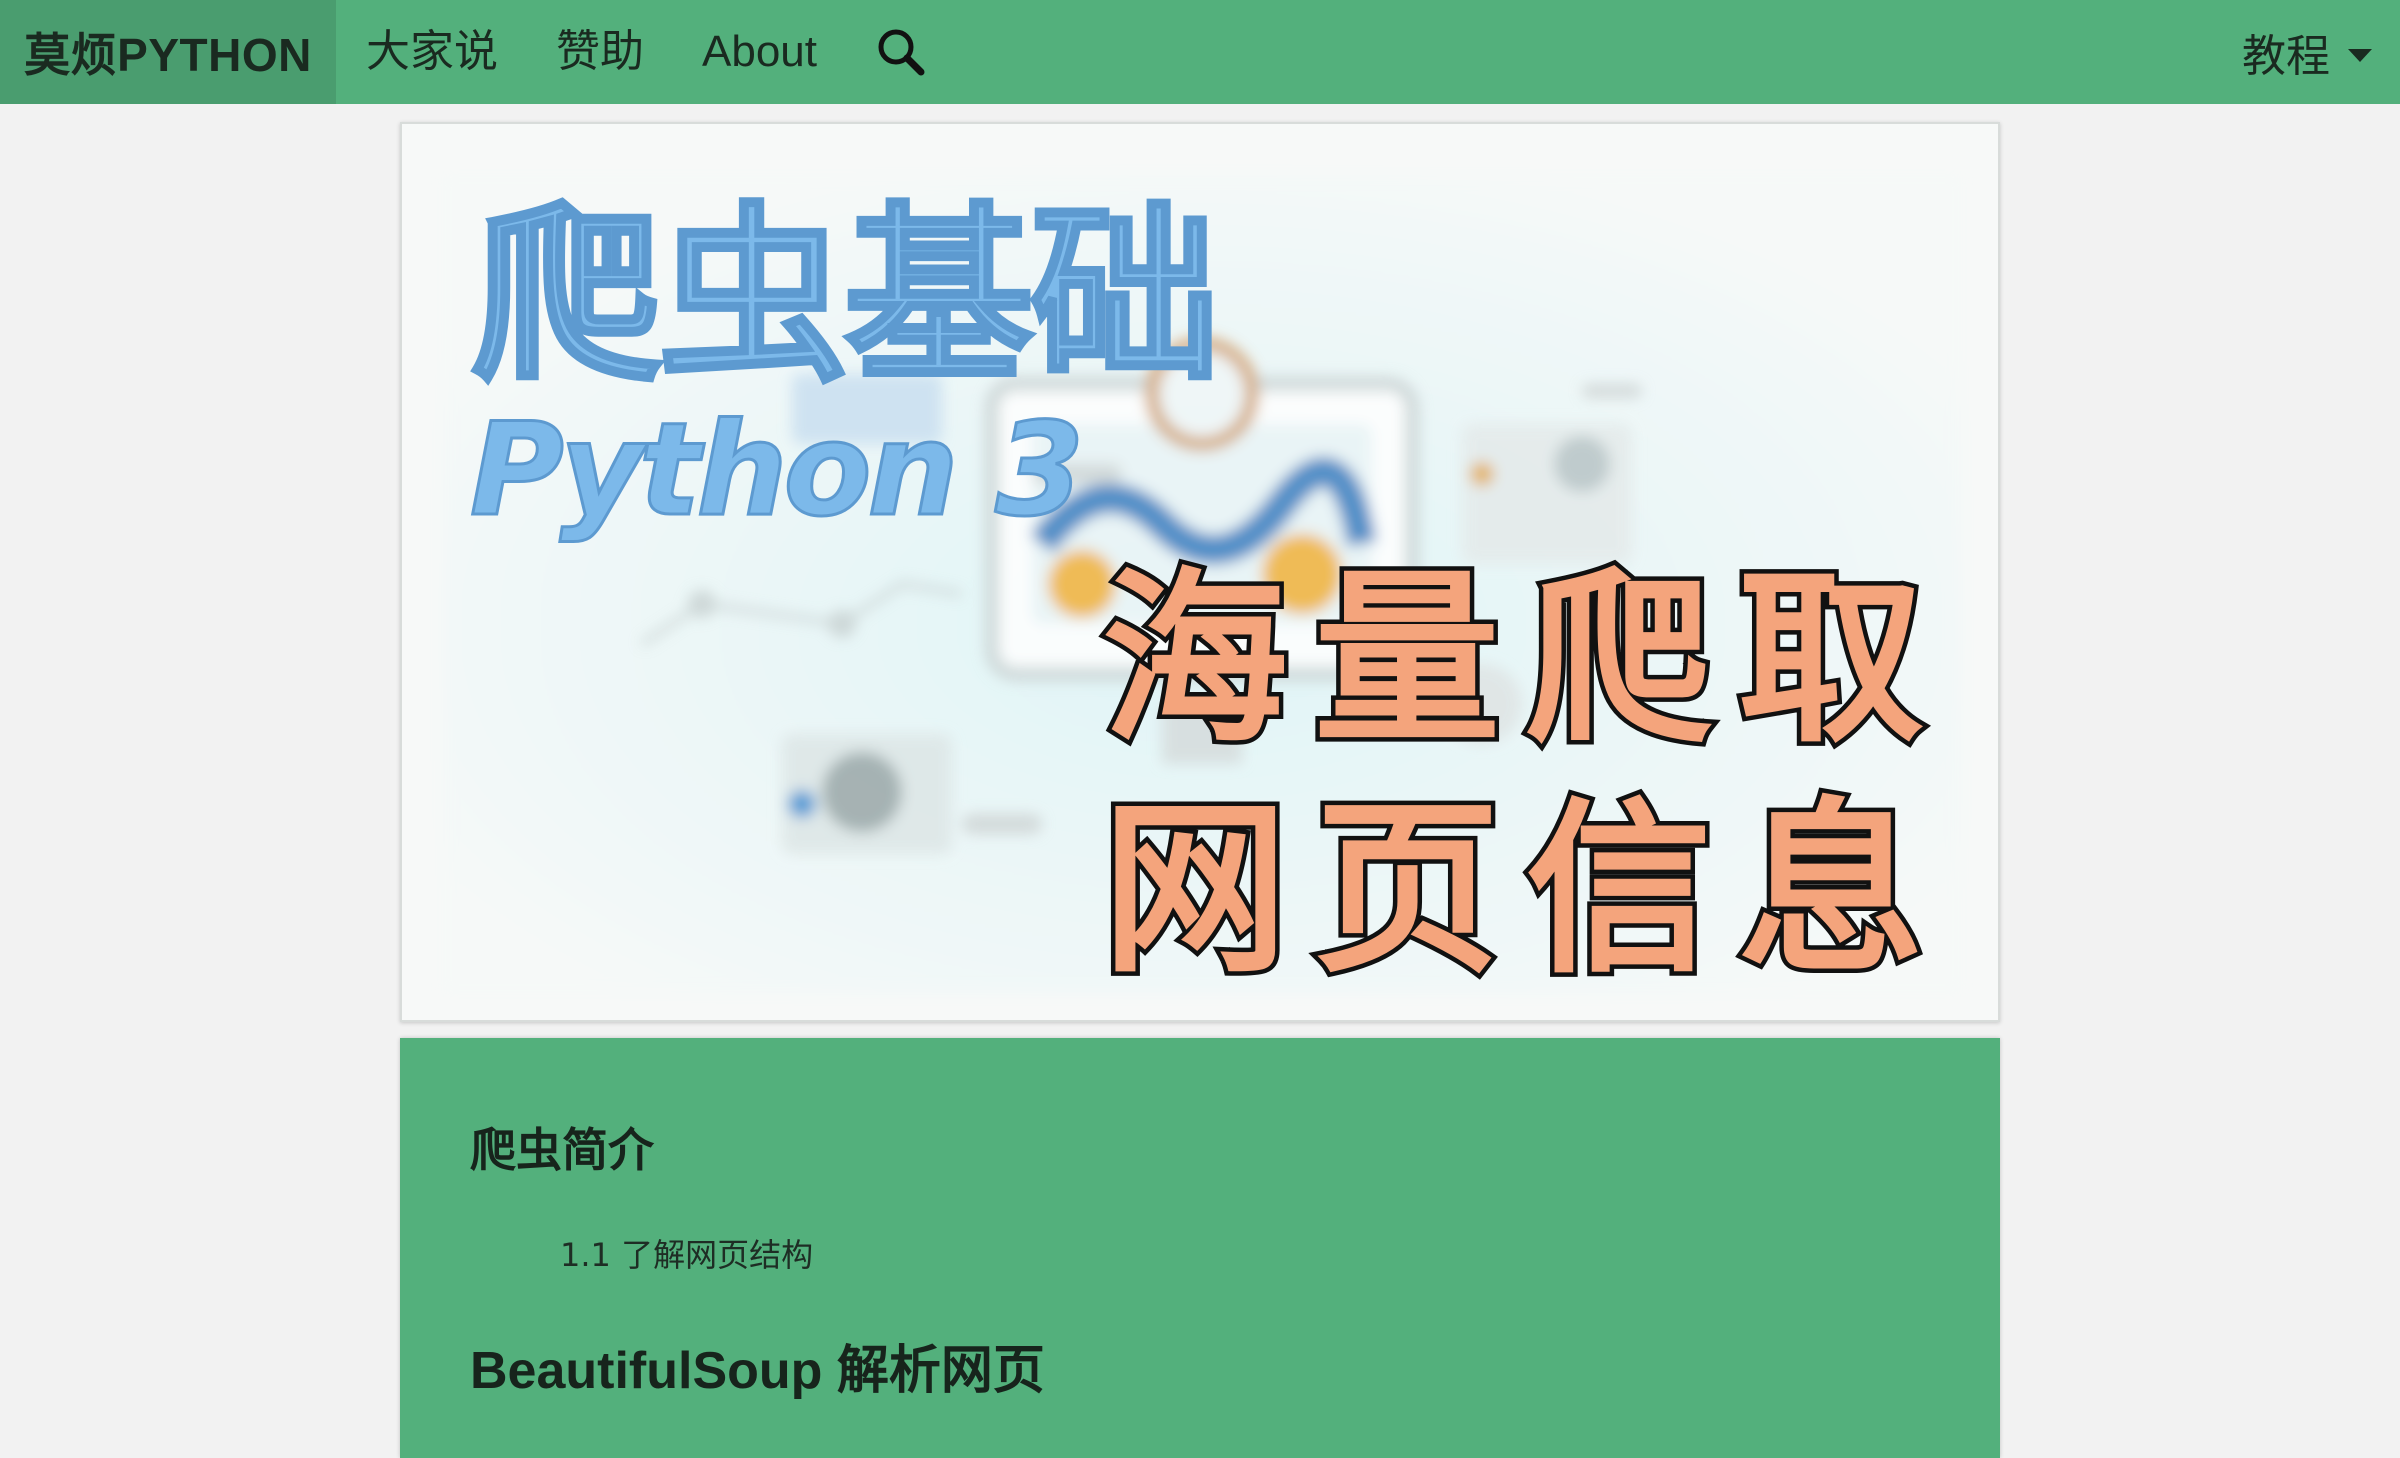 This screenshot has height=1458, width=2400. What do you see at coordinates (759, 52) in the screenshot?
I see `nav-item-about: About` at bounding box center [759, 52].